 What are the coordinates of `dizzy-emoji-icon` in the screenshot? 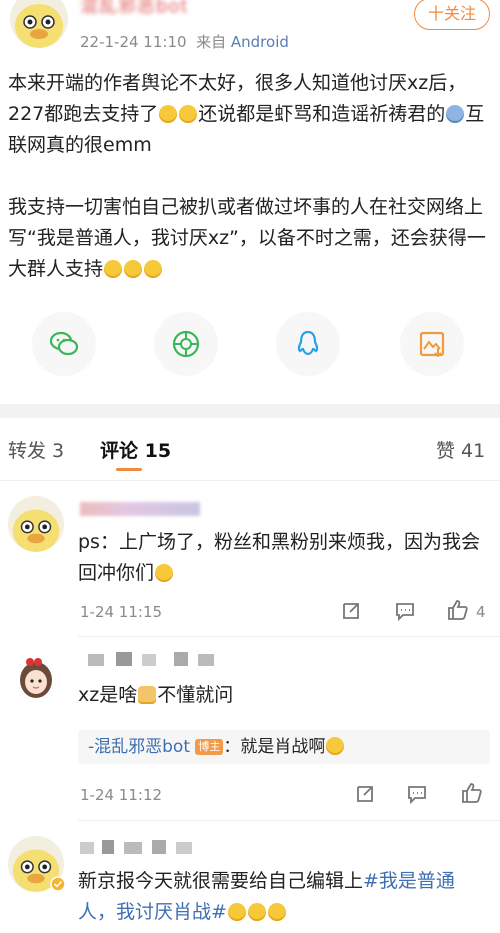 It's located at (455, 114).